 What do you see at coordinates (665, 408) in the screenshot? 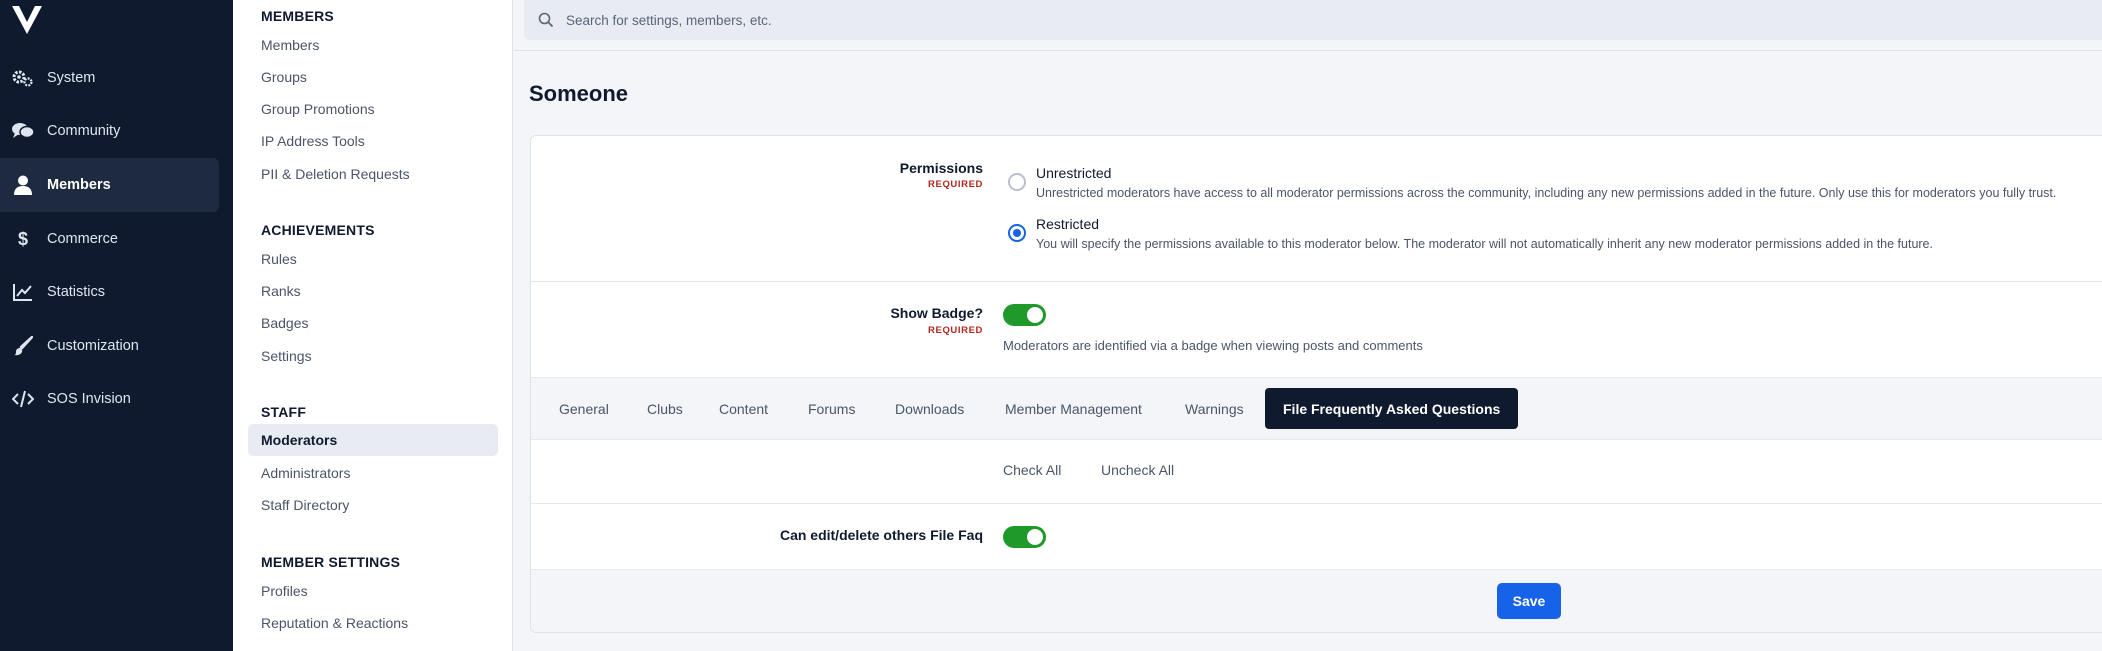
I see `tab-clubs: Clubs` at bounding box center [665, 408].